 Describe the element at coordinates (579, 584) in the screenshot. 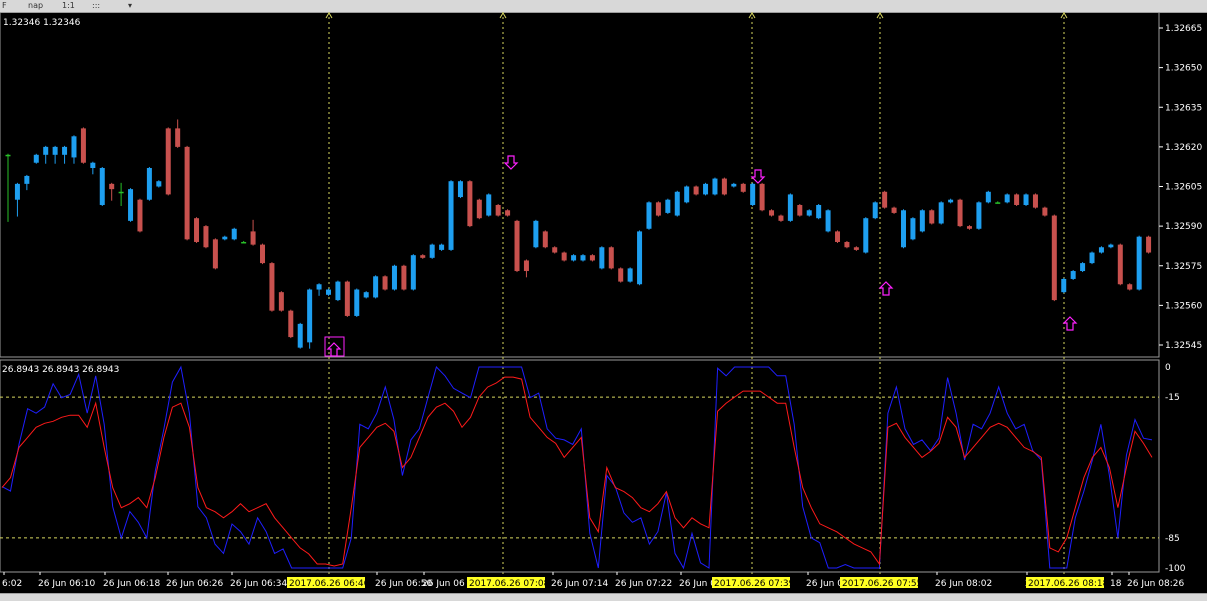

I see `time-tick-label: 26 Jun 07:14` at that location.